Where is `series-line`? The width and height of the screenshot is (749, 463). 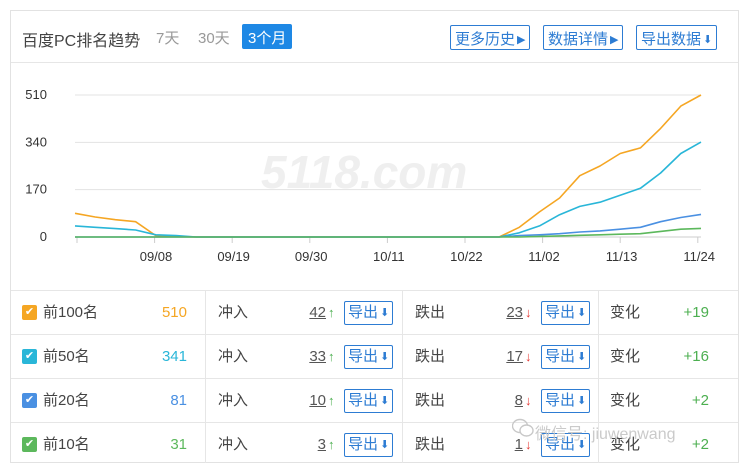
series-line is located at coordinates (388, 225).